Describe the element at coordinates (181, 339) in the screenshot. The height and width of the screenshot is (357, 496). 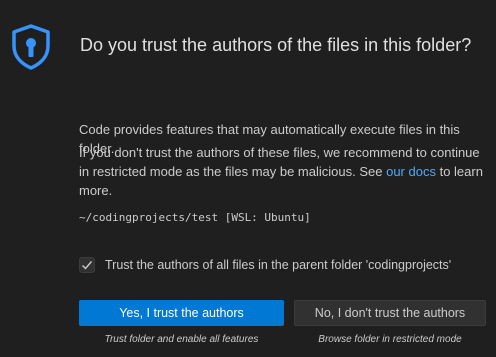
I see `trust-button-caption: Trust folder and enable all features` at that location.